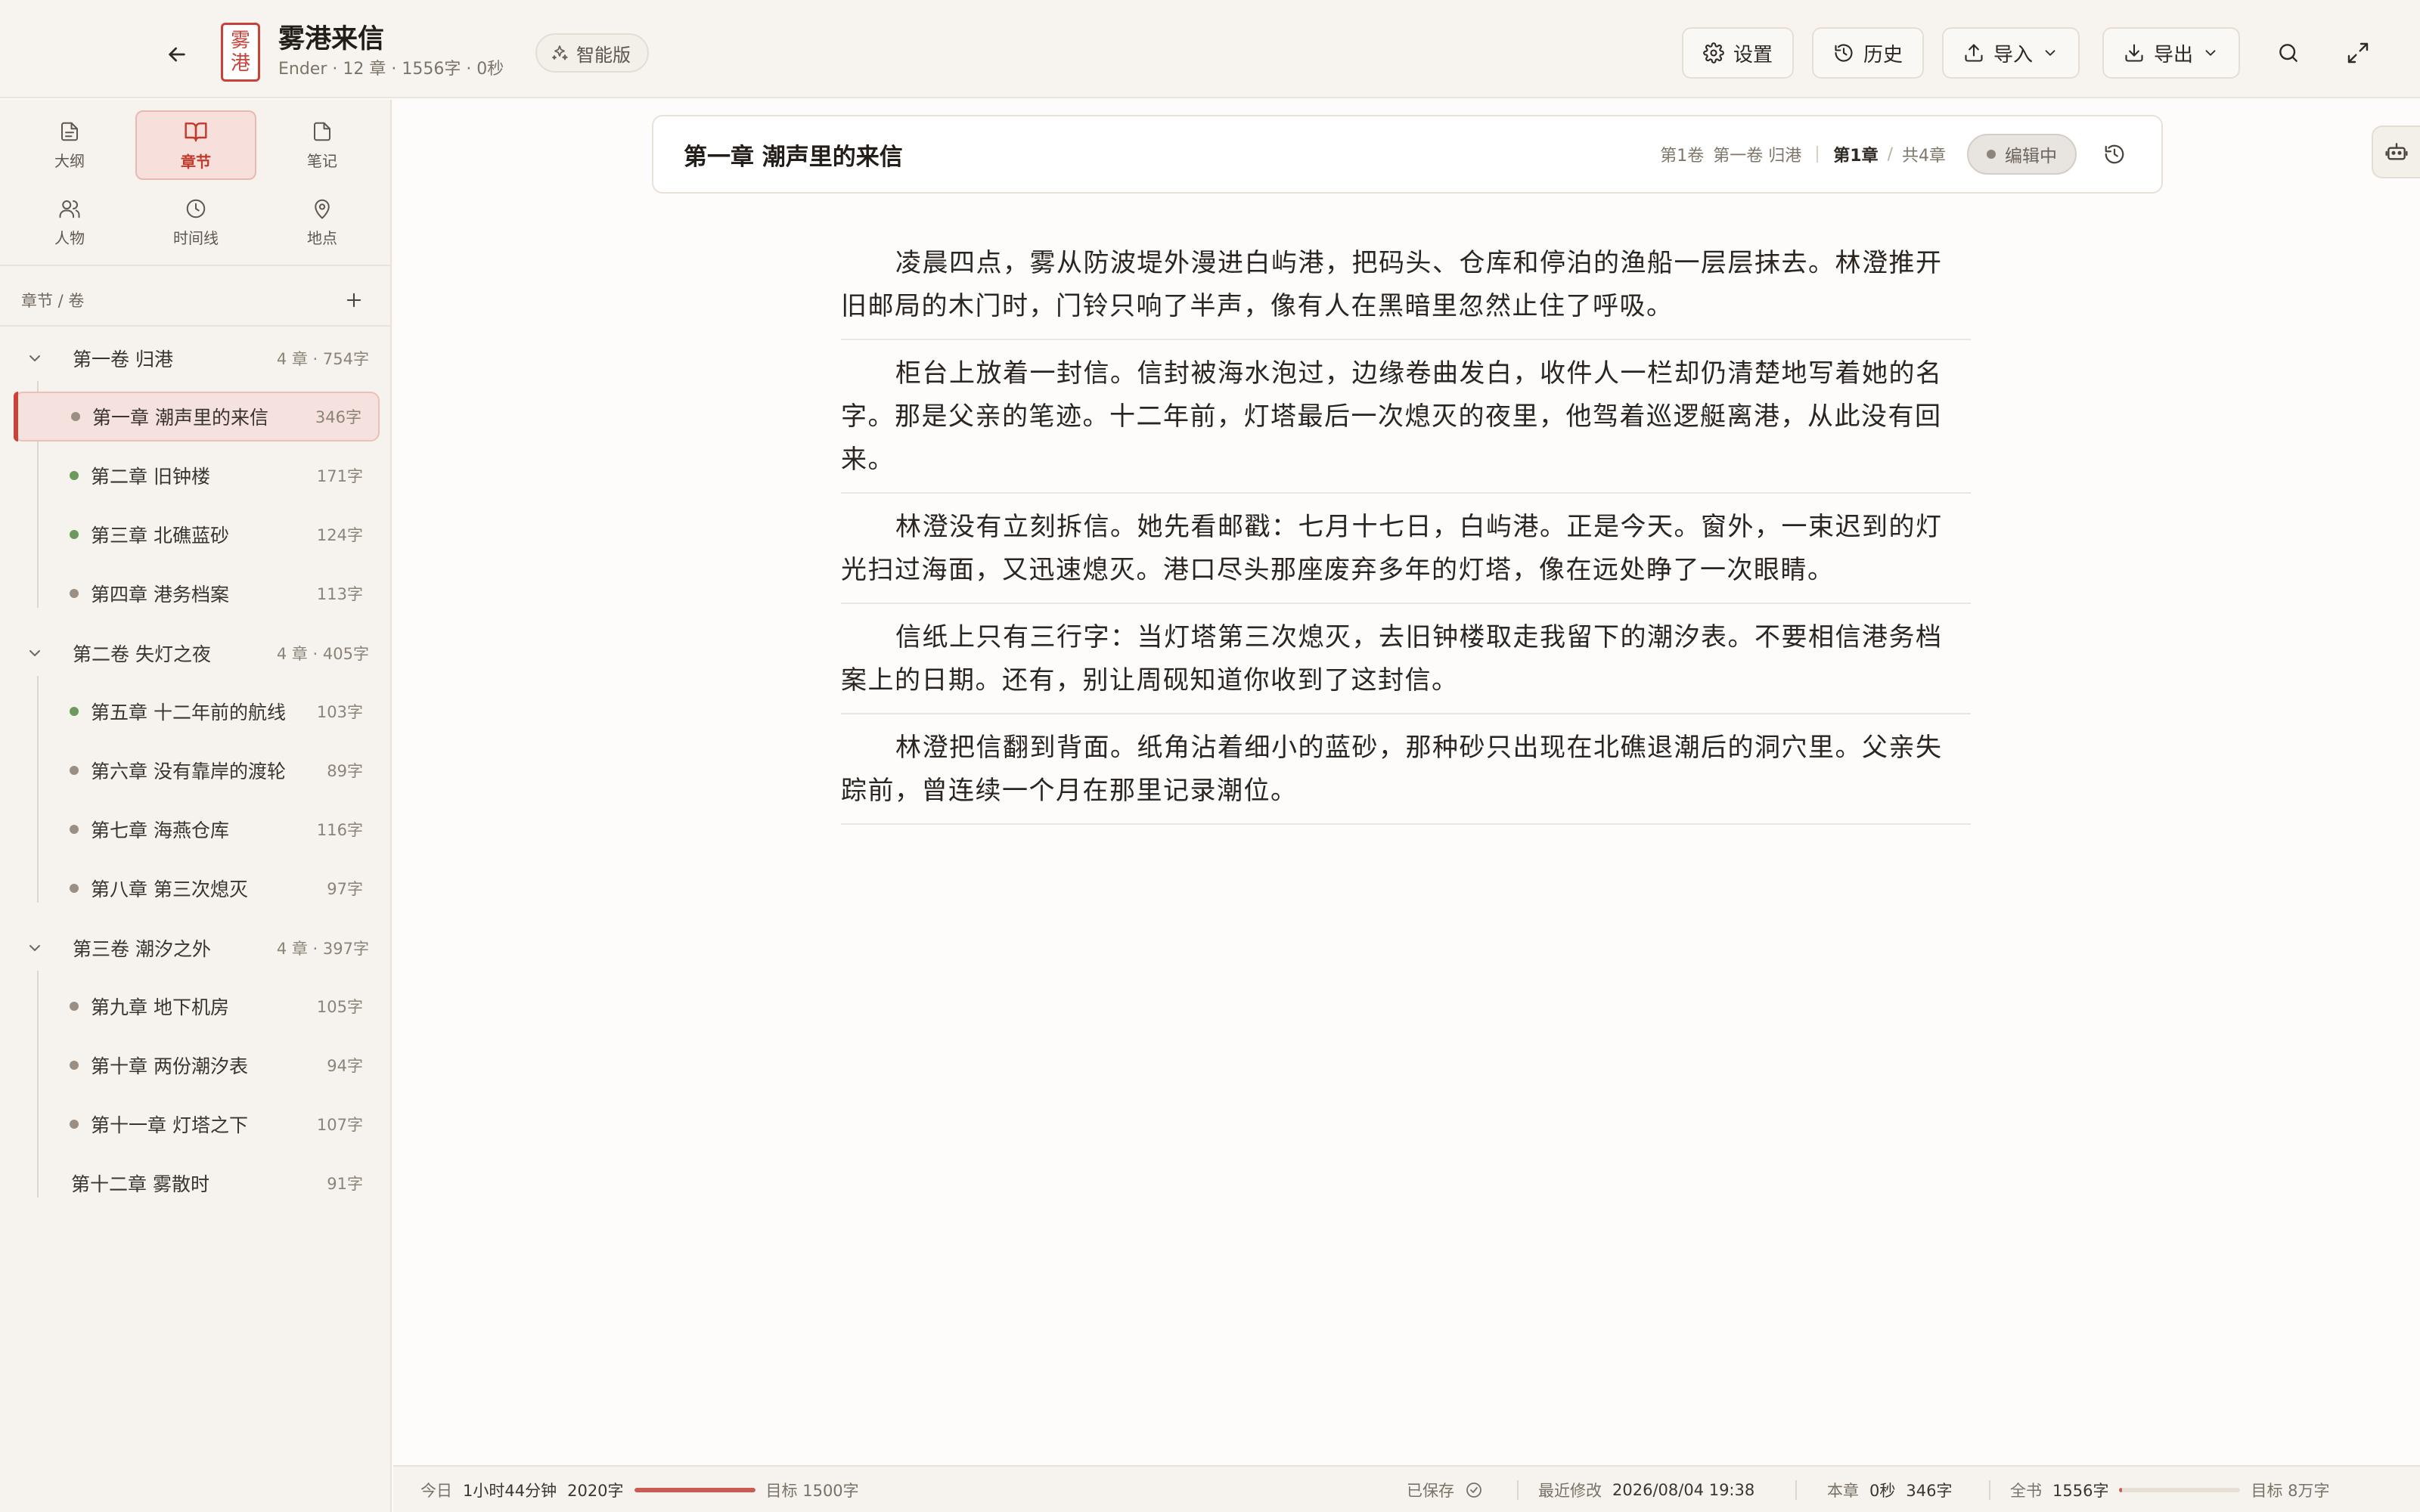  What do you see at coordinates (216, 475) in the screenshot?
I see `chapter-item: 第二章 旧钟楼 171字` at bounding box center [216, 475].